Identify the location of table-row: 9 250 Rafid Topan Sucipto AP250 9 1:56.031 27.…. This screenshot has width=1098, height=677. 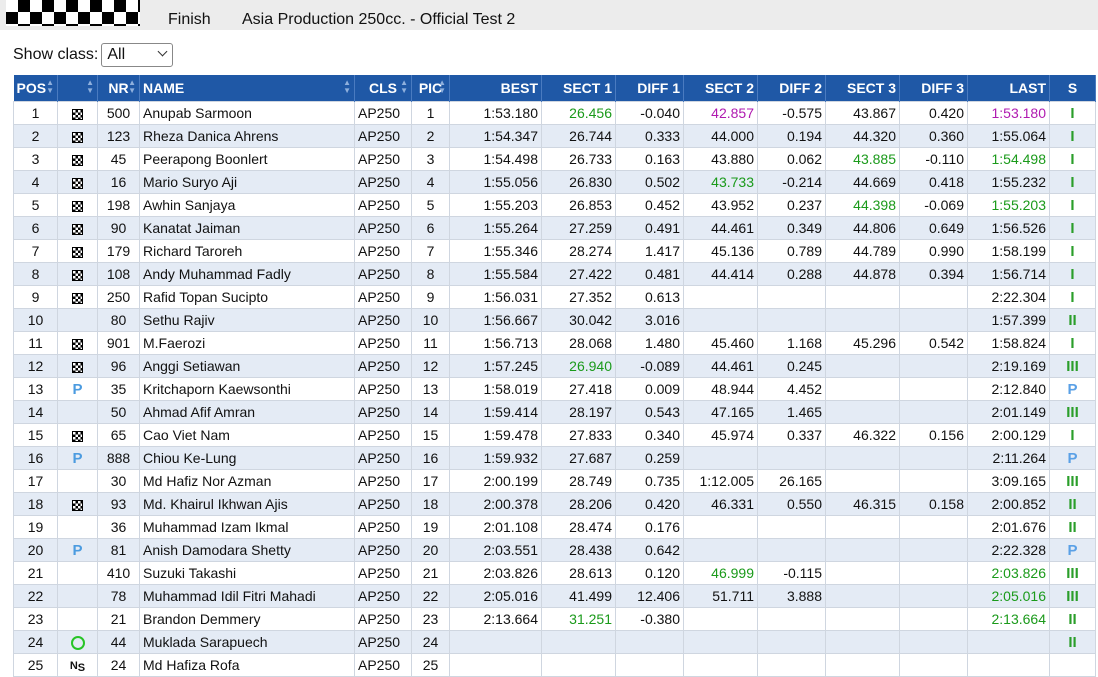
(554, 297).